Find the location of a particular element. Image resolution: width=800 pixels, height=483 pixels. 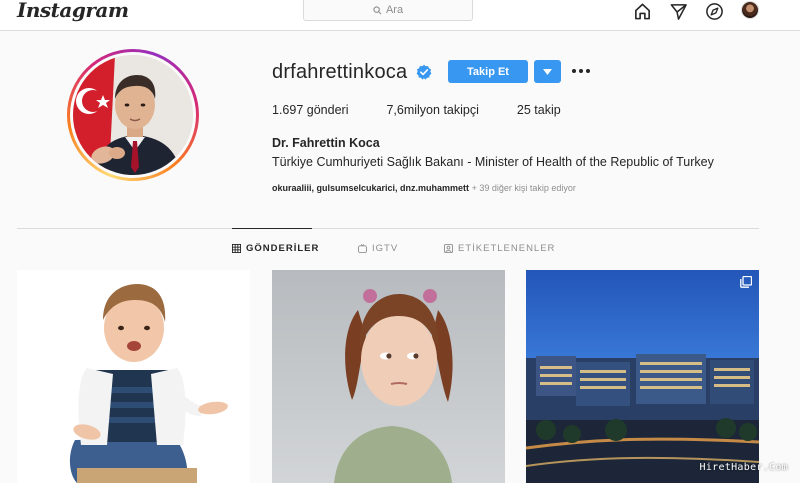

search-icon is located at coordinates (377, 9).